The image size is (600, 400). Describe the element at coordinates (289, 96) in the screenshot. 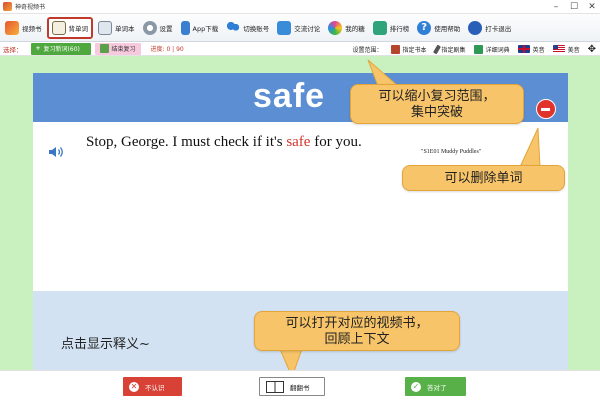

I see `current-word: safe` at that location.